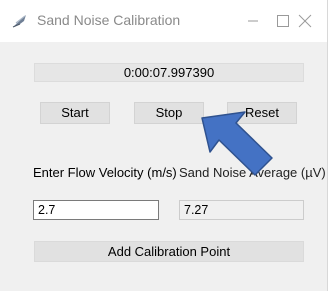 The width and height of the screenshot is (328, 291). Describe the element at coordinates (169, 113) in the screenshot. I see `stop-button: Stop` at that location.